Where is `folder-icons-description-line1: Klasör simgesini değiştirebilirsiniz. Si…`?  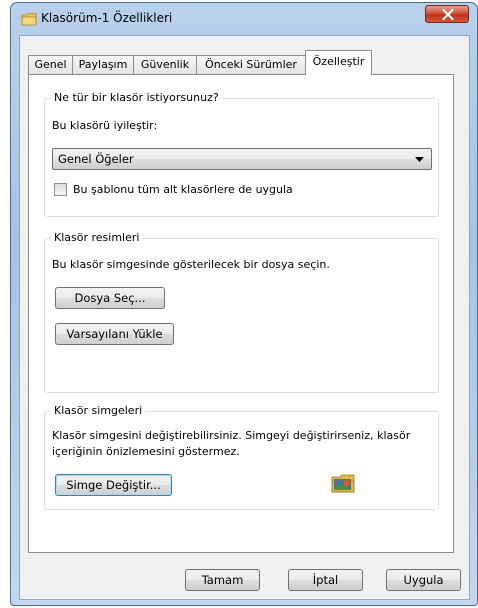
folder-icons-description-line1: Klasör simgesini değiştirebilirsiniz. Si… is located at coordinates (231, 435).